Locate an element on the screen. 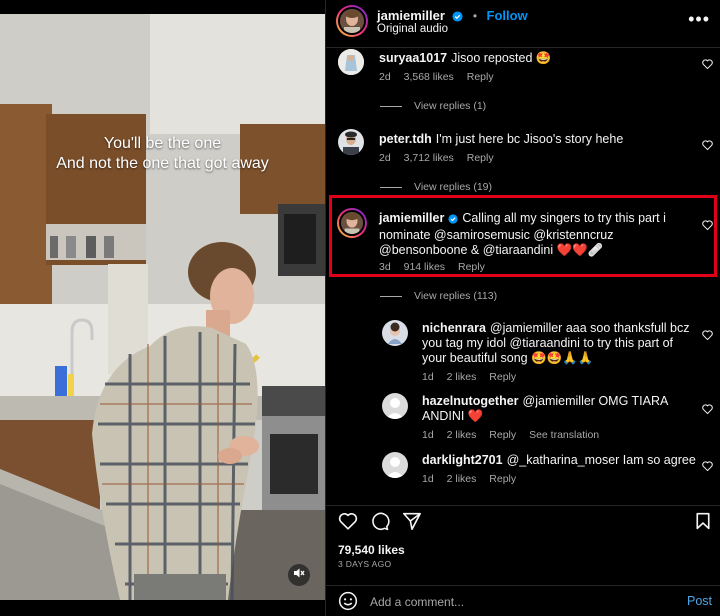 The height and width of the screenshot is (616, 720). reply-username: nichenrara is located at coordinates (454, 328).